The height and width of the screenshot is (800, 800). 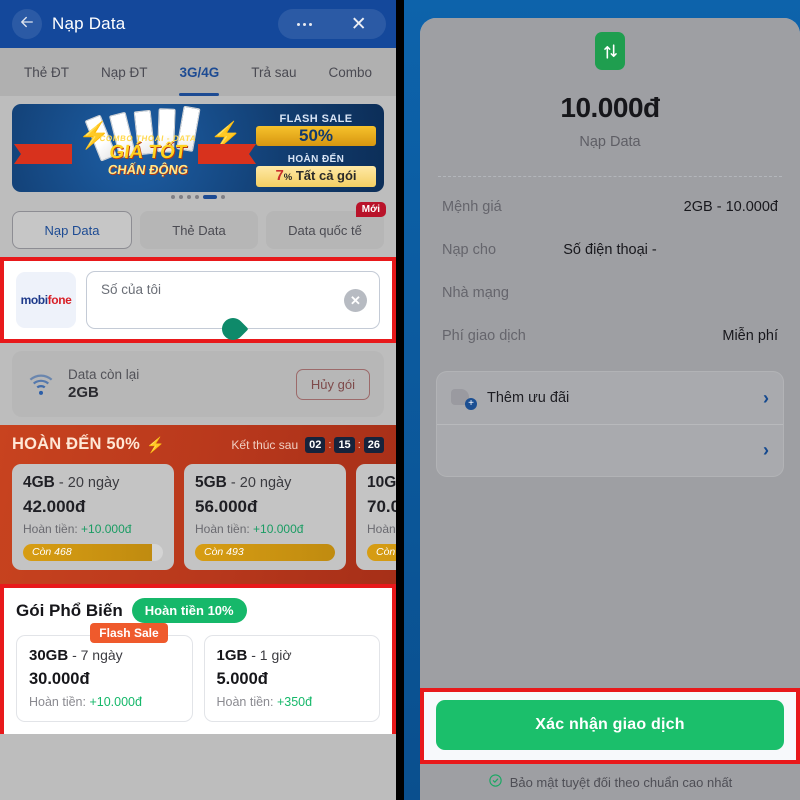 I want to click on tab-combo: Combo, so click(x=350, y=72).